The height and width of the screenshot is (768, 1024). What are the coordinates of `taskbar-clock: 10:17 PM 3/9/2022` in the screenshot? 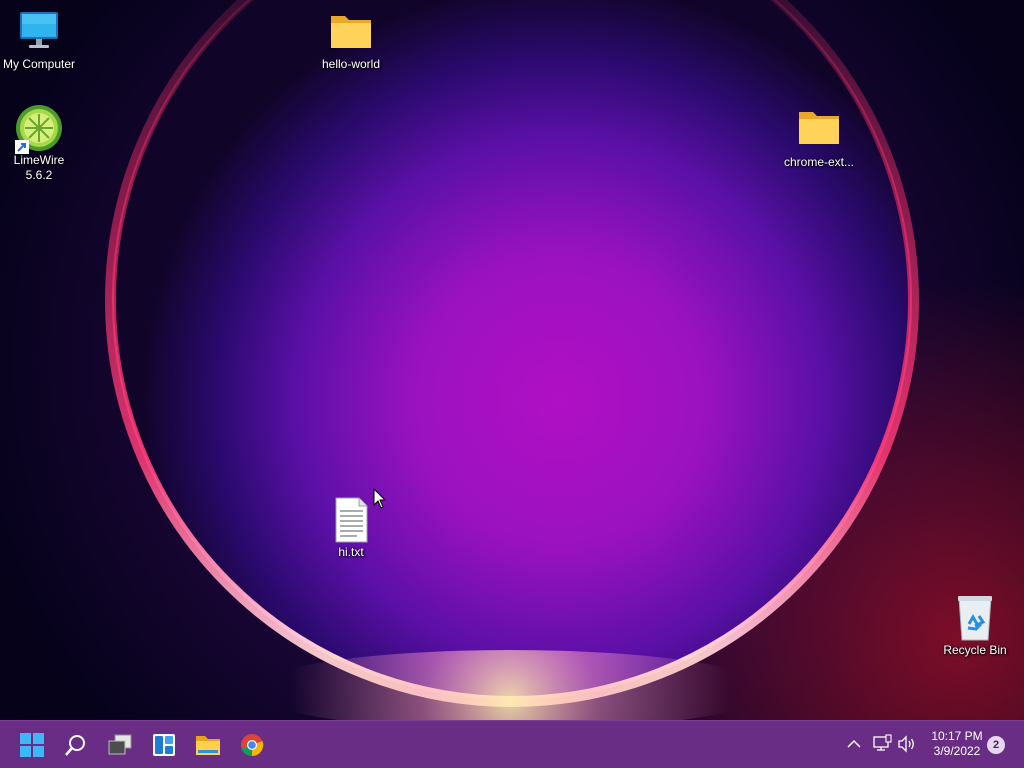 It's located at (957, 744).